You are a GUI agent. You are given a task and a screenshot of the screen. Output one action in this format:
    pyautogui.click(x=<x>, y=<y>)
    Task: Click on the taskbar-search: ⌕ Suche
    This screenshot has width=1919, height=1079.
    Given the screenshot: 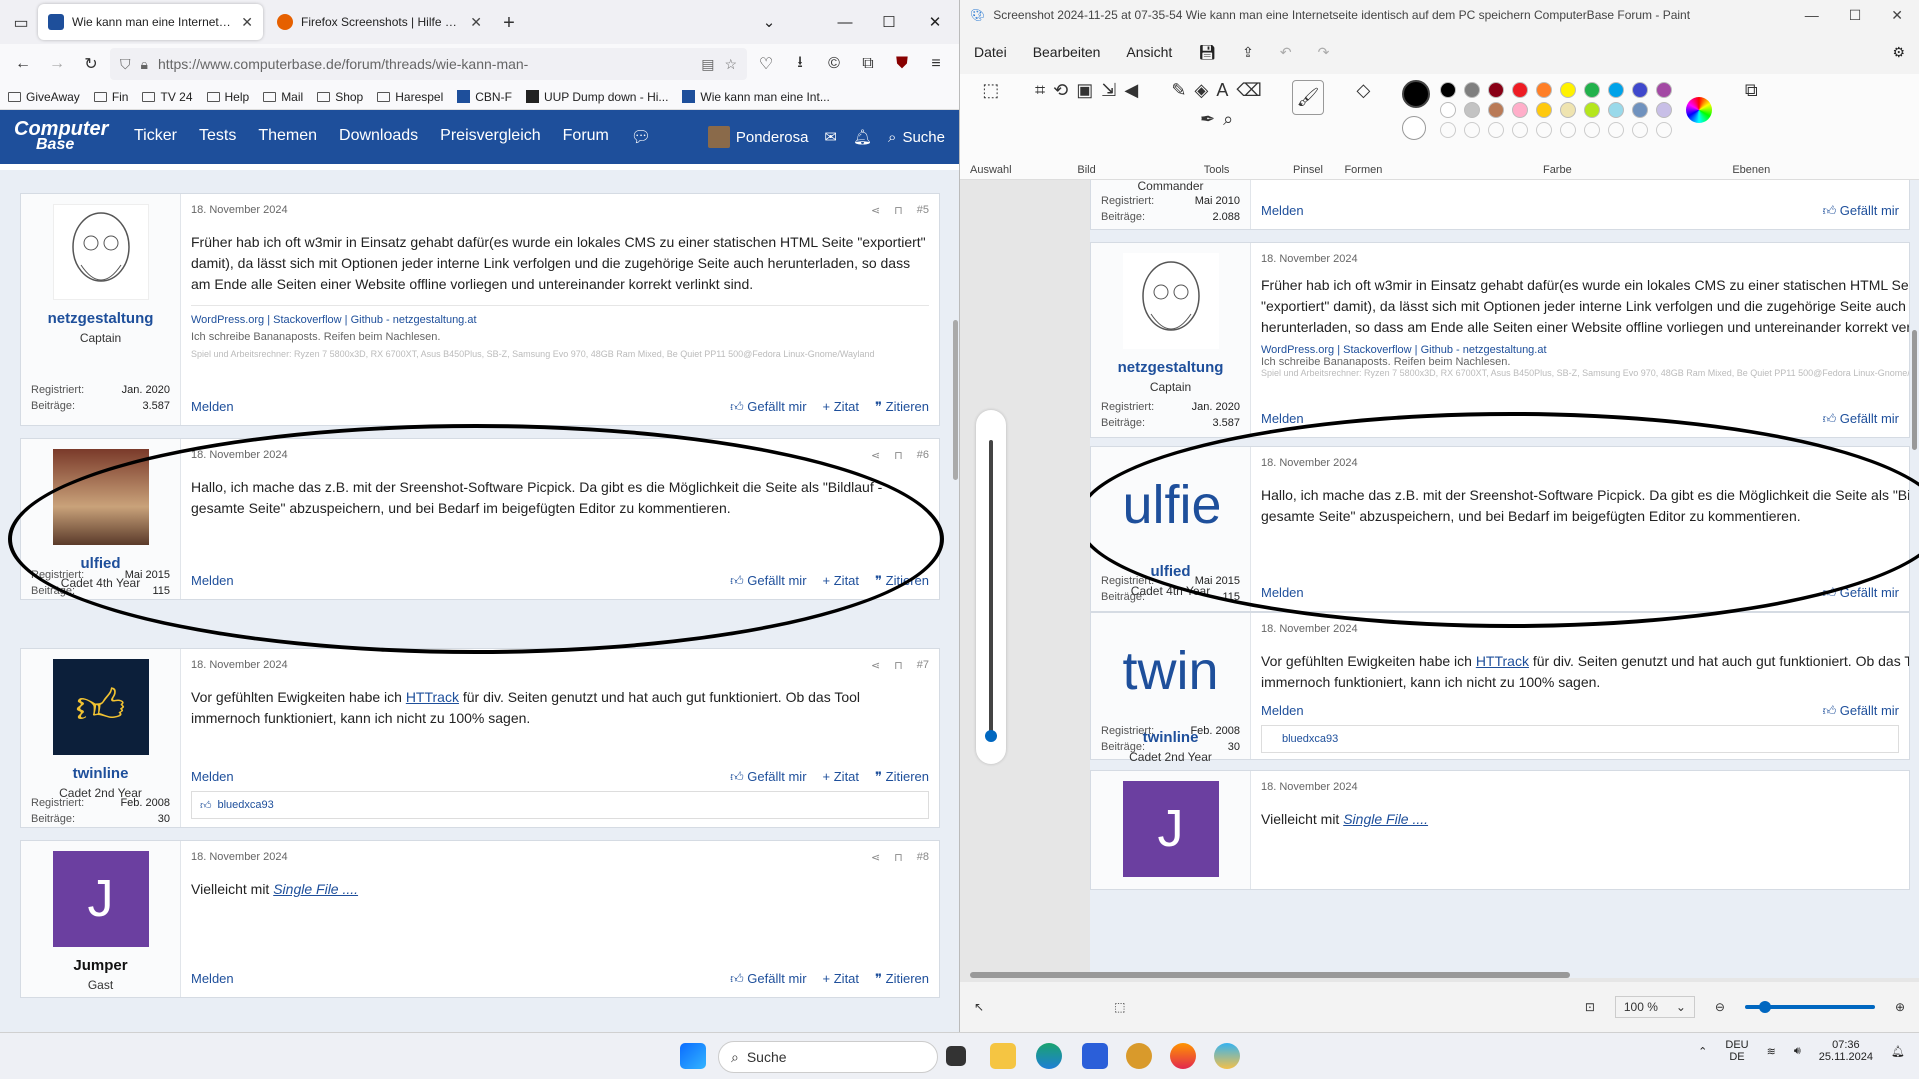 What is the action you would take?
    pyautogui.click(x=828, y=1057)
    